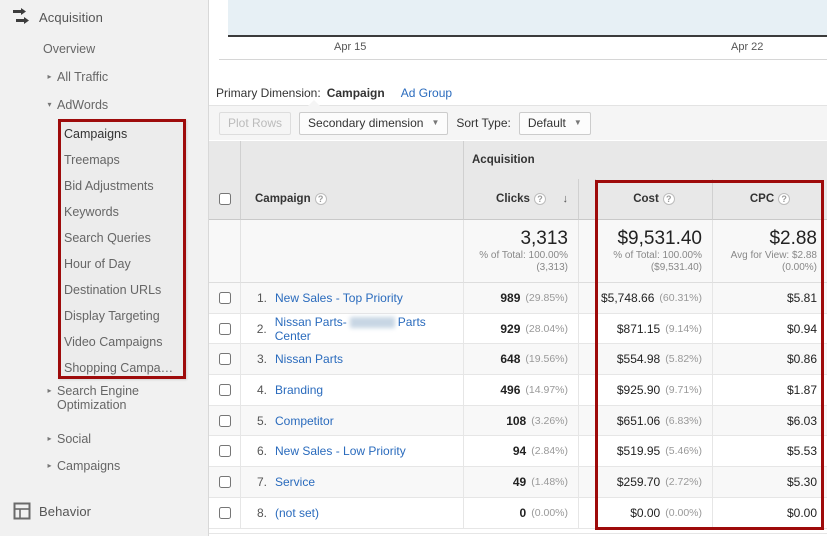  Describe the element at coordinates (104, 105) in the screenshot. I see `sidebar-item-adwords: ▾ AdWords` at that location.